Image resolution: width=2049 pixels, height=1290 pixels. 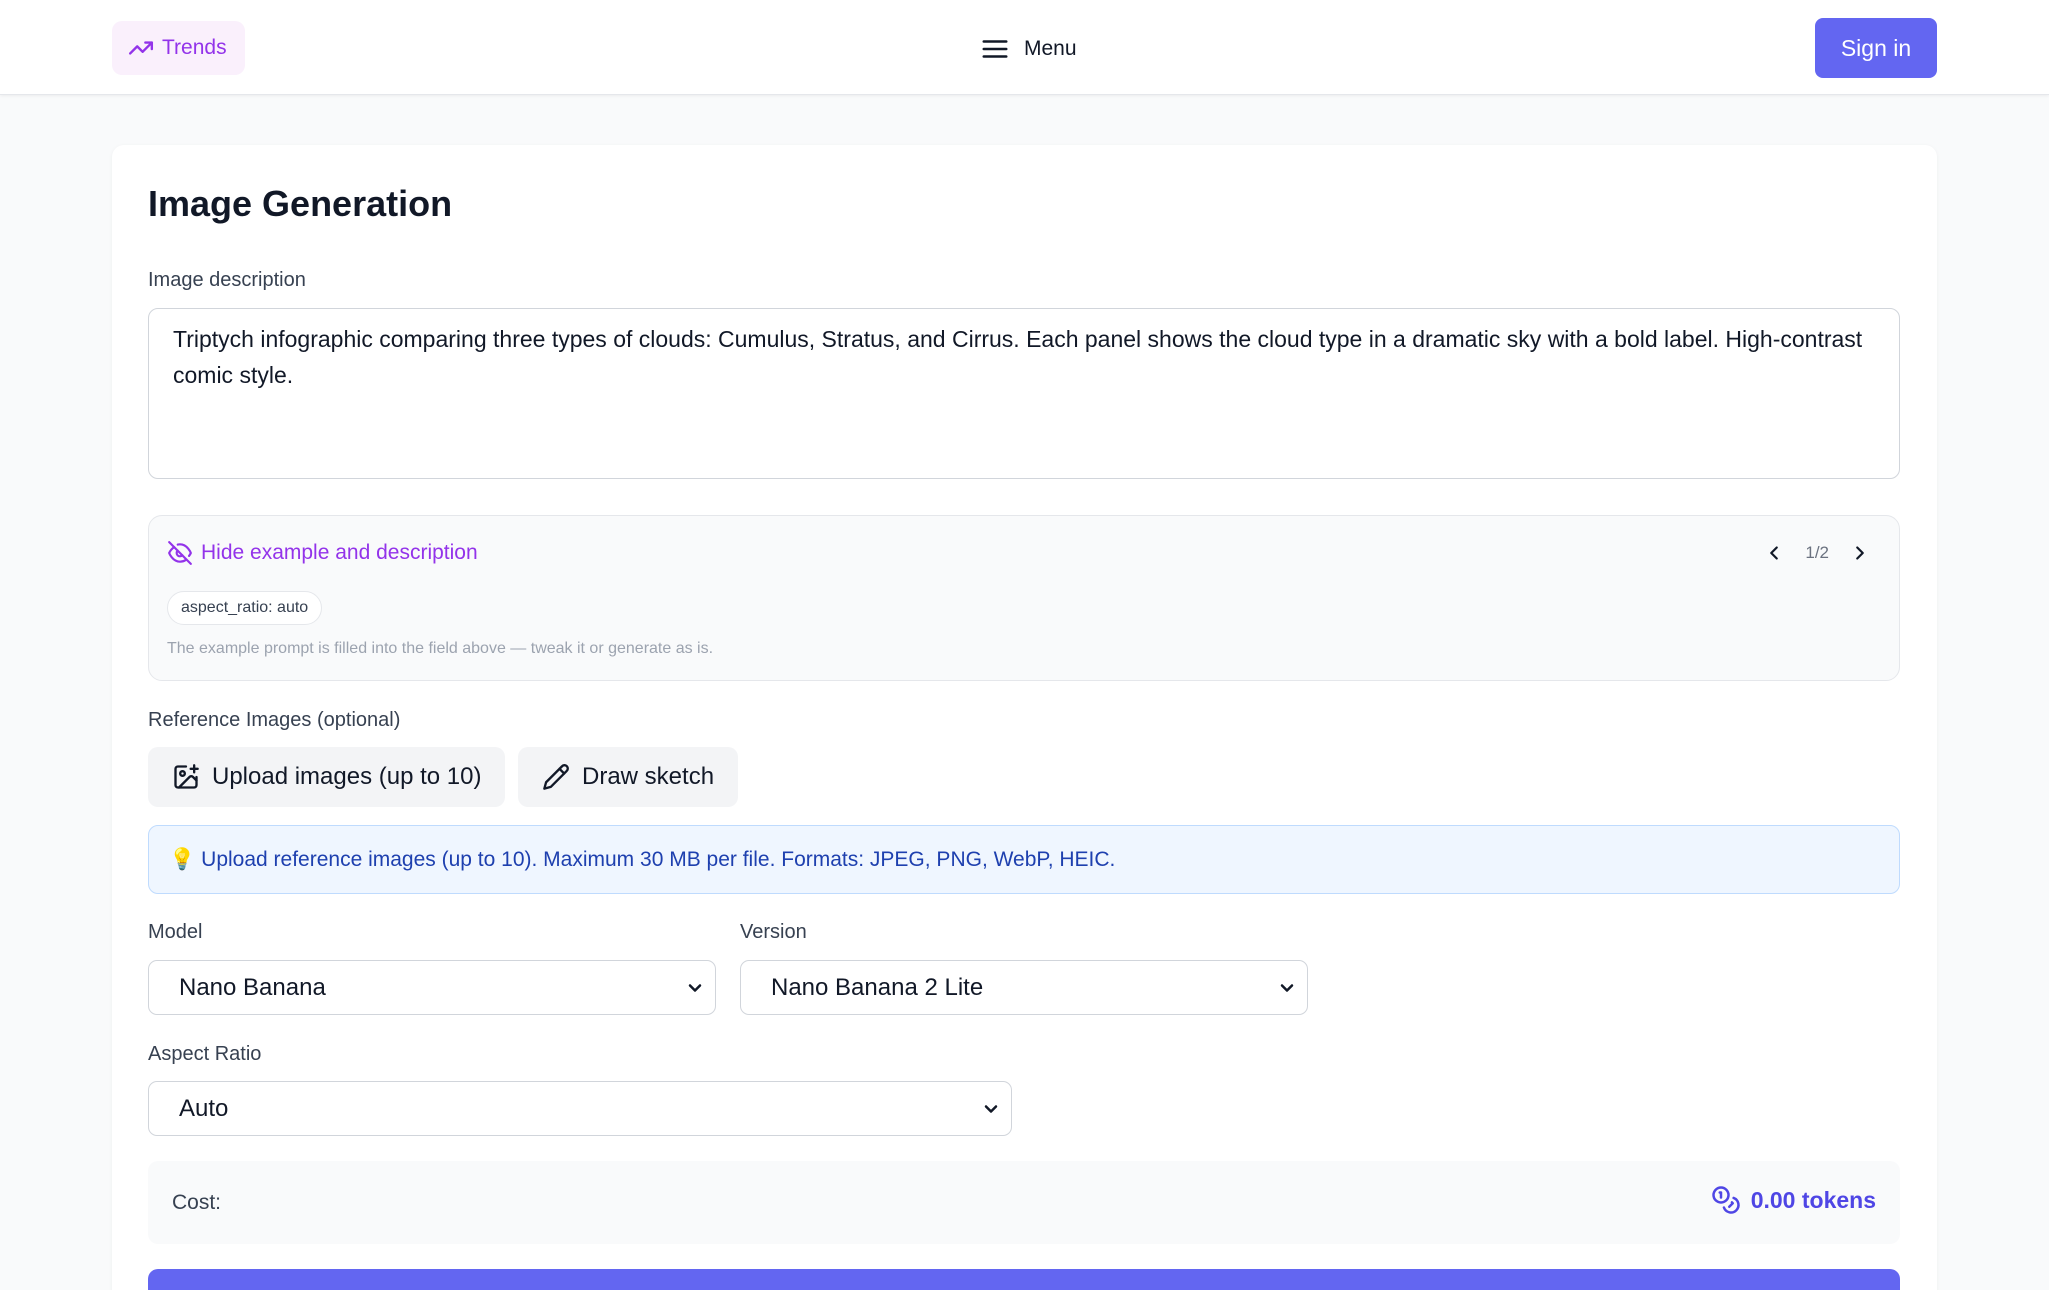 I want to click on cost-panel: Cost: 0.00 tokens, so click(x=1024, y=1202).